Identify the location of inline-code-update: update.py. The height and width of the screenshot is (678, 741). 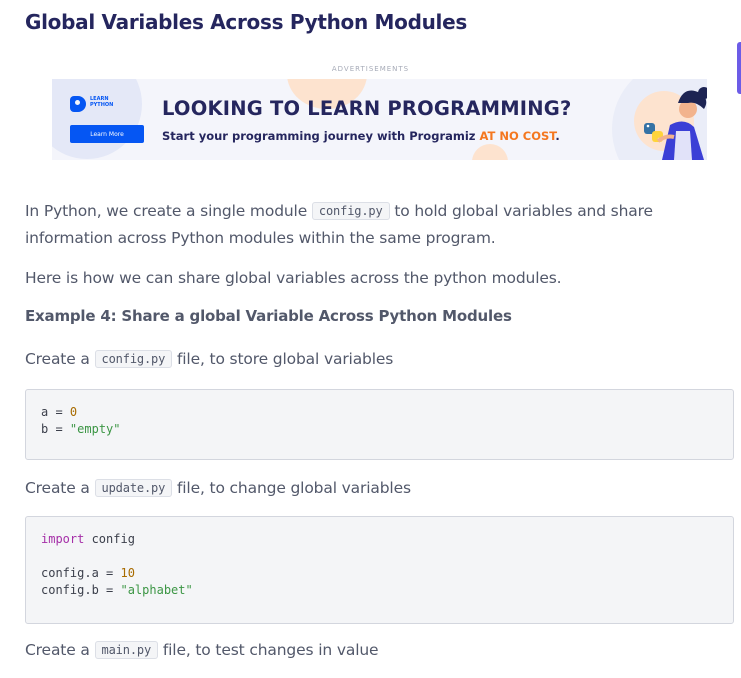
(133, 488).